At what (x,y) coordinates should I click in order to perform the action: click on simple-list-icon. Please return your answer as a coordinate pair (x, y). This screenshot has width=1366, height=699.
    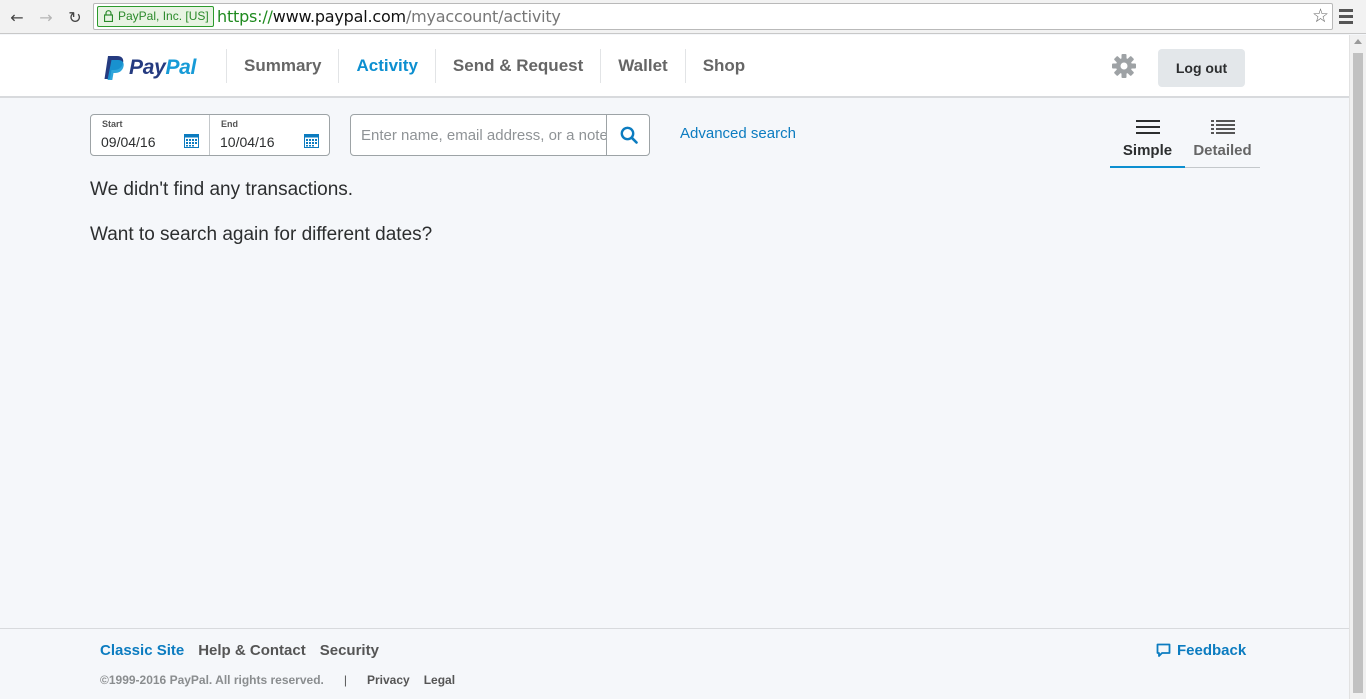
    Looking at the image, I should click on (1148, 127).